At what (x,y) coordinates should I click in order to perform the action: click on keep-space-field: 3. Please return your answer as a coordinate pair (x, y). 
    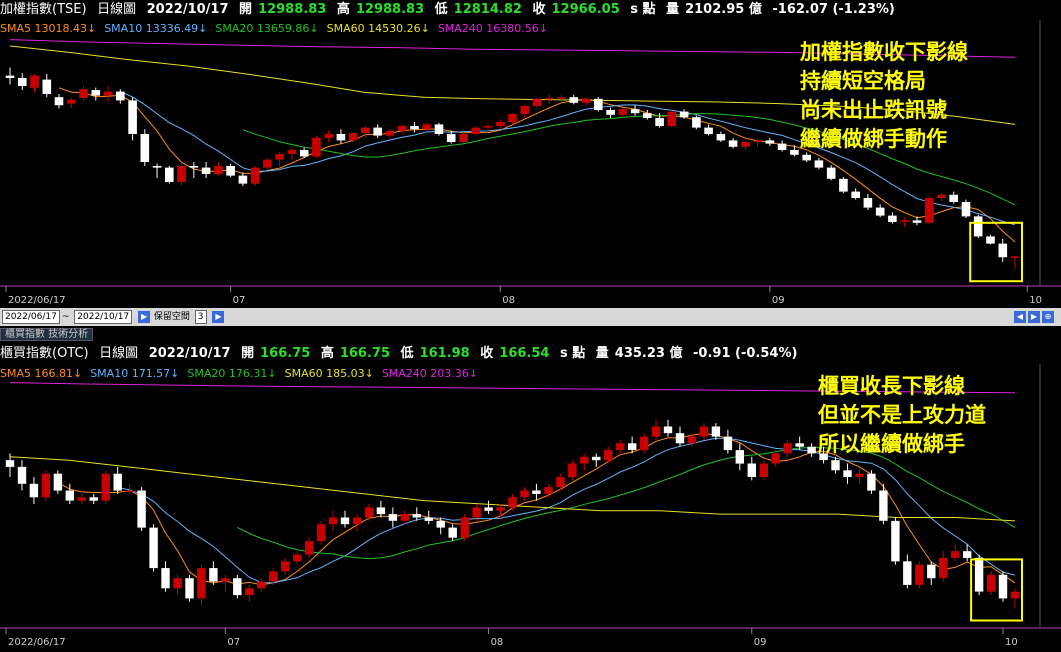
    Looking at the image, I should click on (200, 316).